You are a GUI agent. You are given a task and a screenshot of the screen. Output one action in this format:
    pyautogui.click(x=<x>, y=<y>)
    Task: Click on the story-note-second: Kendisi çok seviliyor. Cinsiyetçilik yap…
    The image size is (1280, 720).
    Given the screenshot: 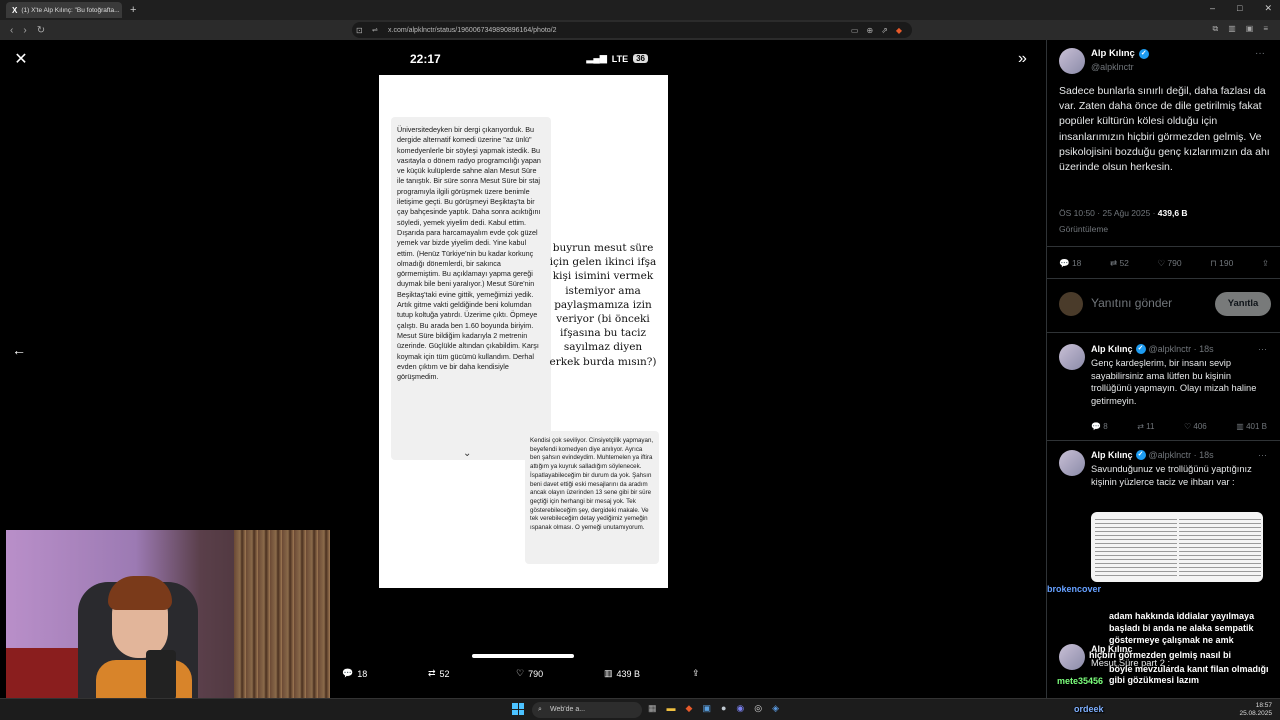 What is the action you would take?
    pyautogui.click(x=592, y=497)
    